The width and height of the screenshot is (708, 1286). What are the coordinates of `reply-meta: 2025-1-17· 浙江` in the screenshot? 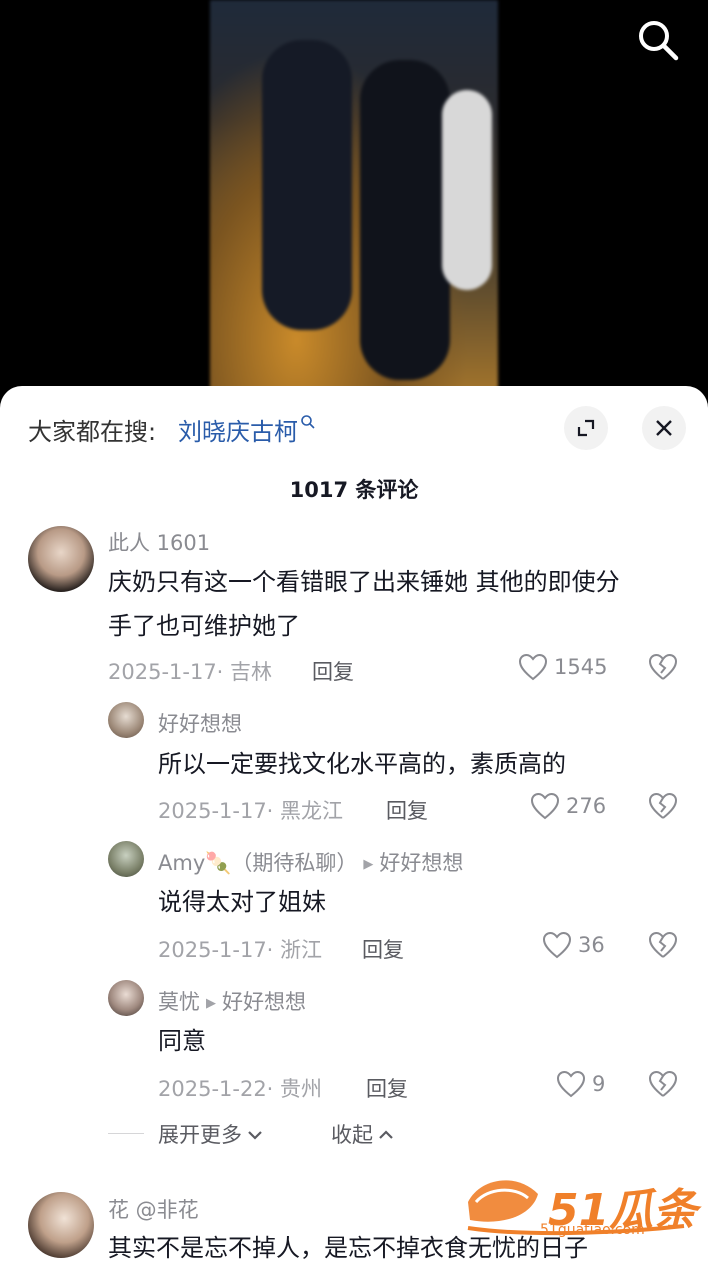 It's located at (240, 950).